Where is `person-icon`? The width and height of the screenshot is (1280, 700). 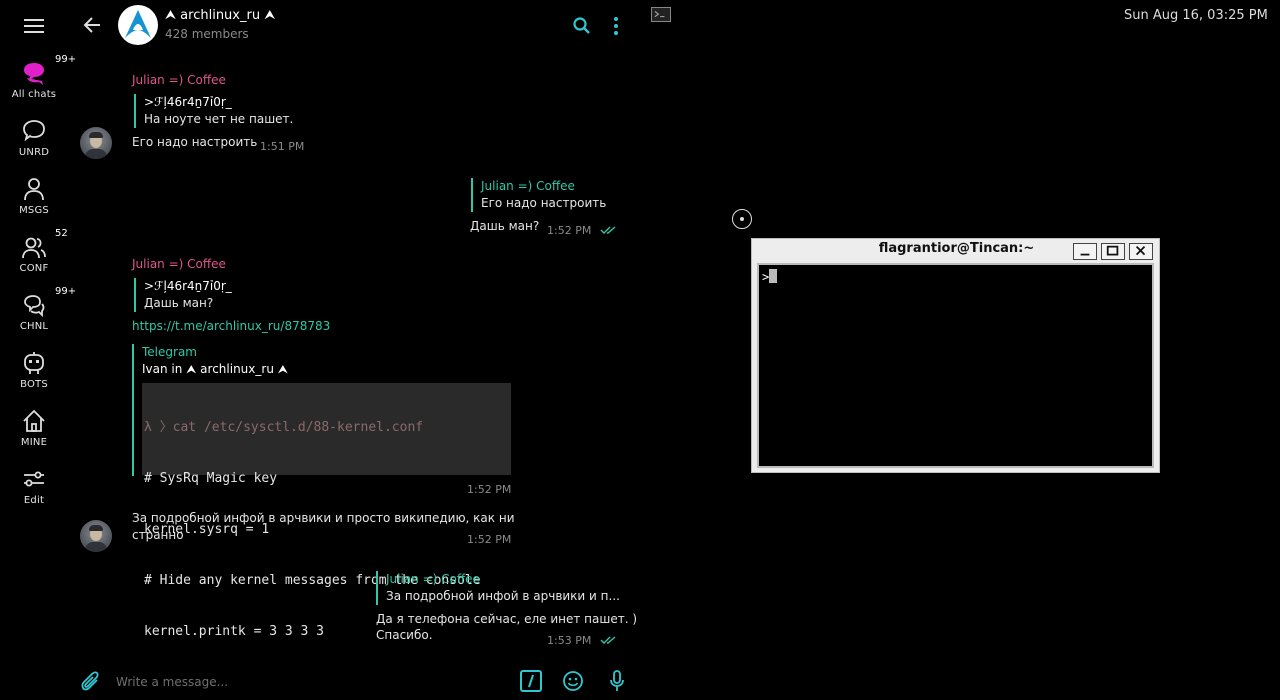
person-icon is located at coordinates (34, 189).